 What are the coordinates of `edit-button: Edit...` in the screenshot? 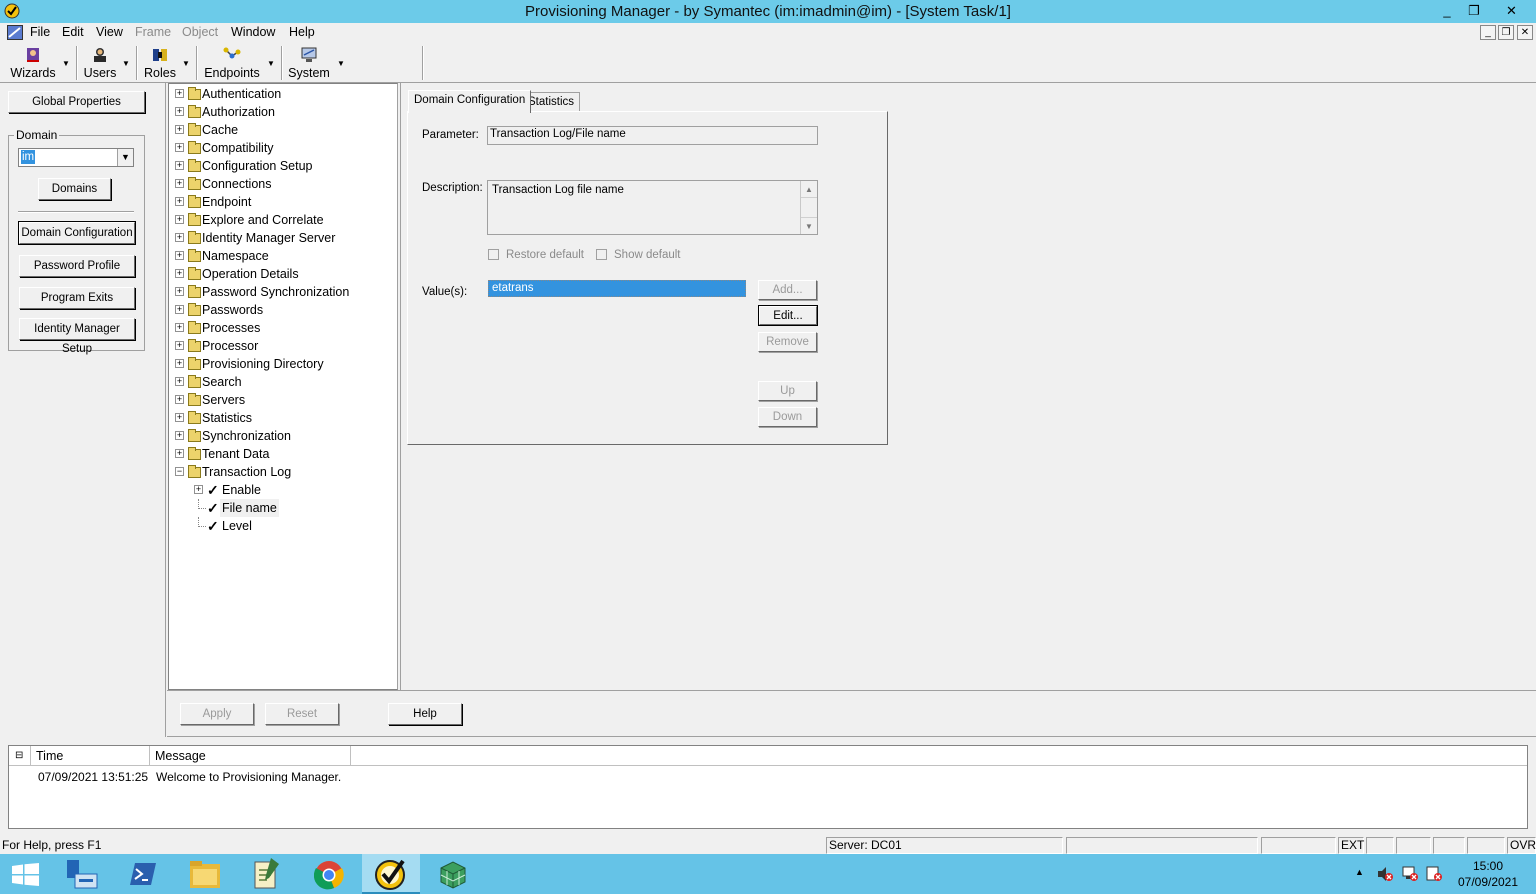 It's located at (788, 315).